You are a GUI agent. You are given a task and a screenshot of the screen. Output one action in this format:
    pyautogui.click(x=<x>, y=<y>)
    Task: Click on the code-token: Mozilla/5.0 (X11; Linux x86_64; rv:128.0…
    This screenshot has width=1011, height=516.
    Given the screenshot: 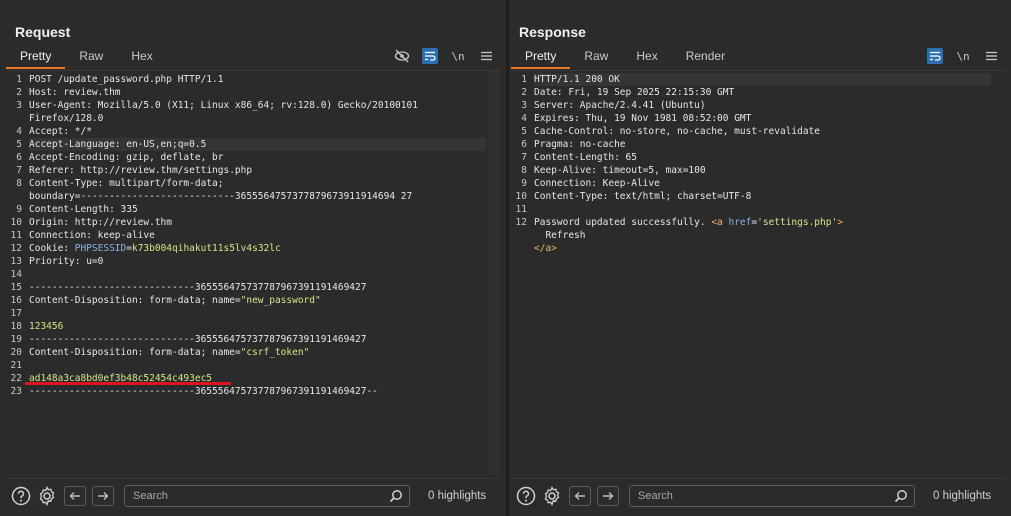 What is the action you would take?
    pyautogui.click(x=257, y=105)
    